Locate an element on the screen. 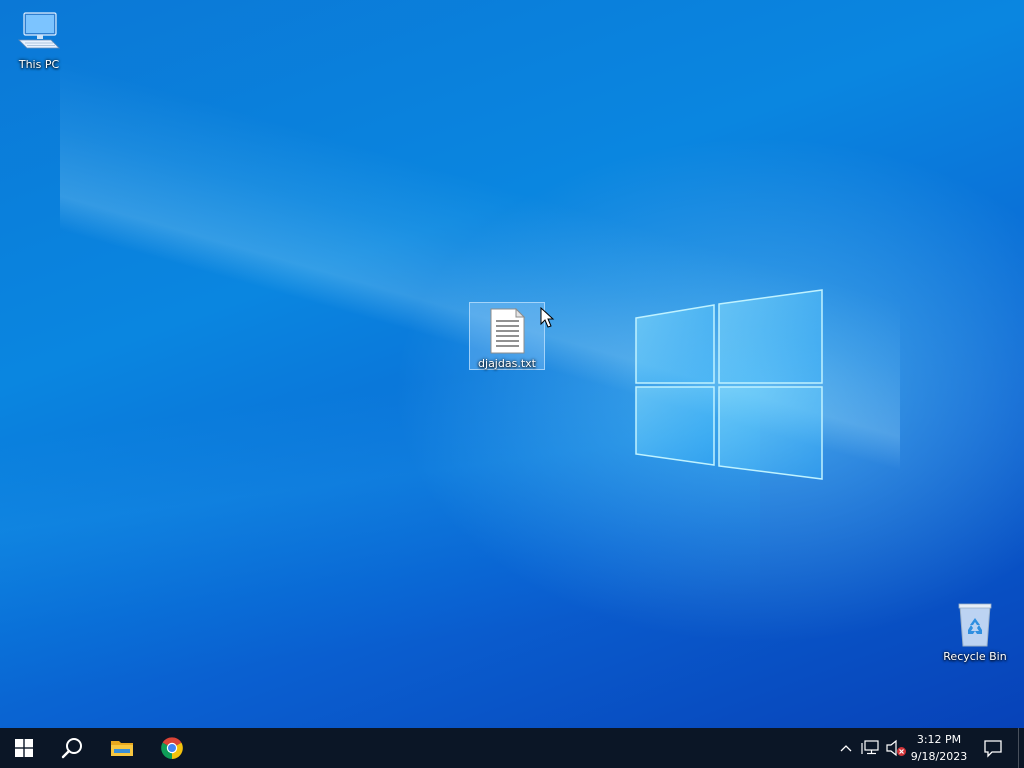  windows-start-icon is located at coordinates (24, 748).